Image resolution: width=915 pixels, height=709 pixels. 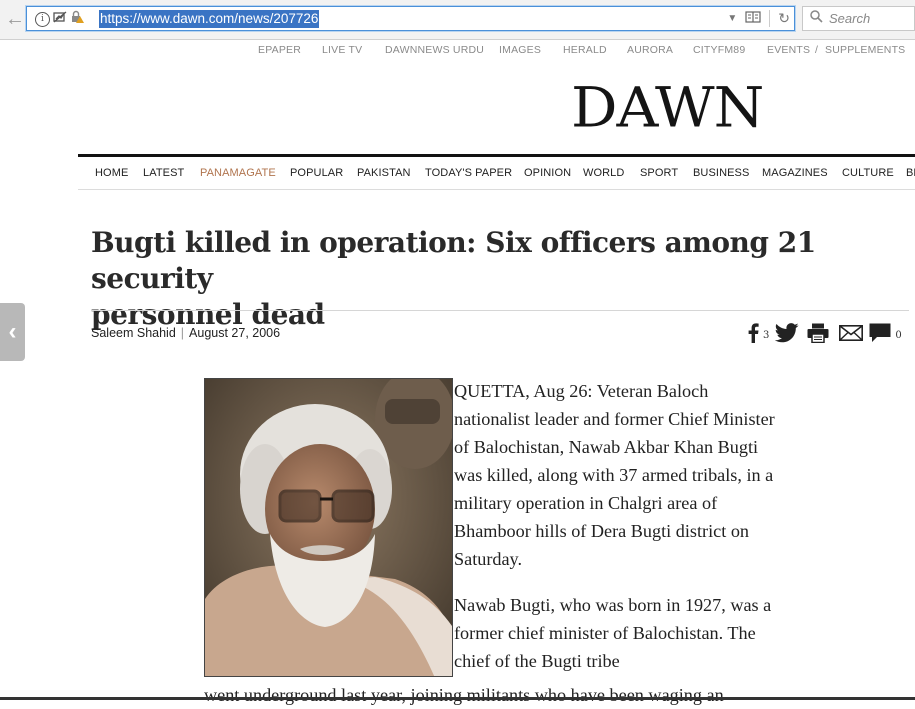 What do you see at coordinates (787, 335) in the screenshot?
I see `twitter-icon` at bounding box center [787, 335].